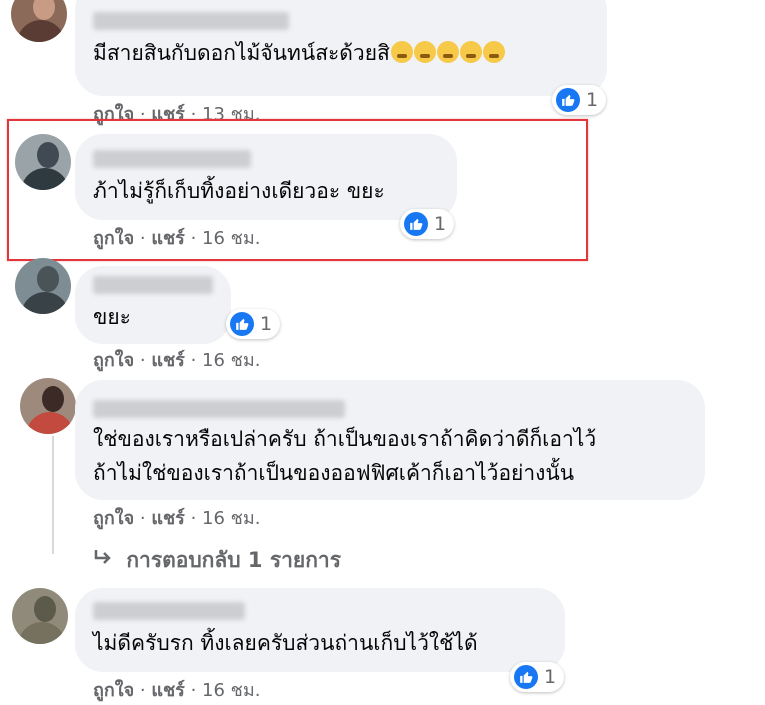  What do you see at coordinates (106, 560) in the screenshot?
I see `reply-arrow-icon` at bounding box center [106, 560].